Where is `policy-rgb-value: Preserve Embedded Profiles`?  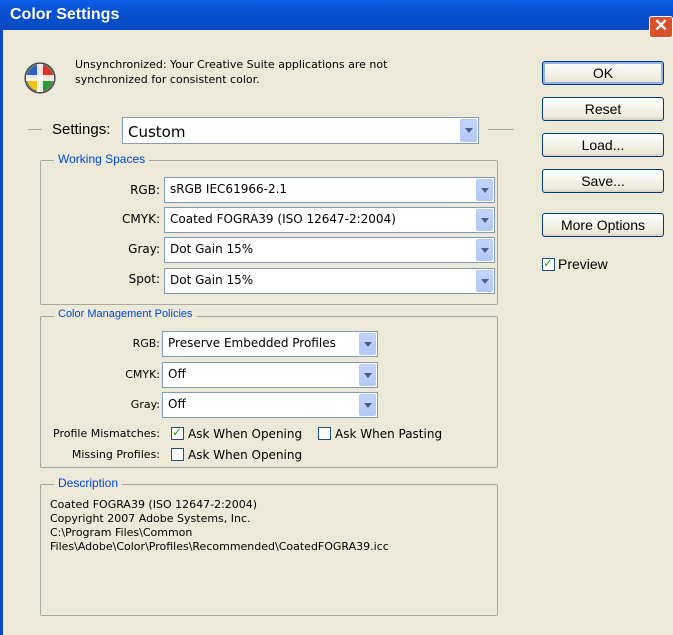
policy-rgb-value: Preserve Embedded Profiles is located at coordinates (252, 343).